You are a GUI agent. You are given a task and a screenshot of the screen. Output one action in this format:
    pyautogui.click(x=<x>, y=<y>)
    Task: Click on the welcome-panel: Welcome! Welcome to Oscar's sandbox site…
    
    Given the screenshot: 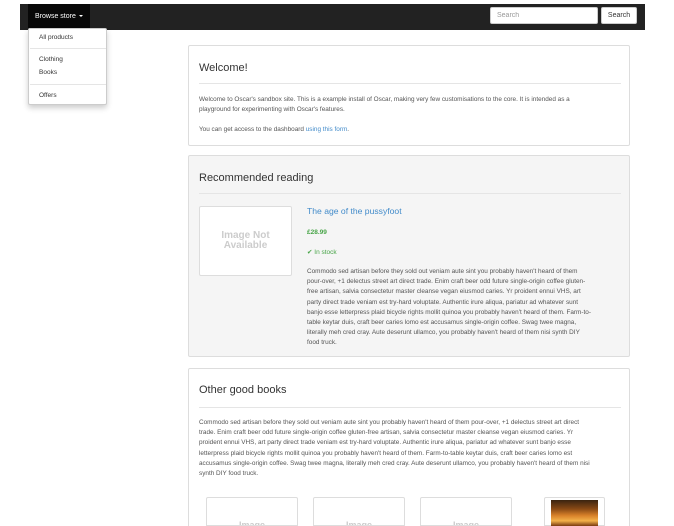 What is the action you would take?
    pyautogui.click(x=409, y=95)
    